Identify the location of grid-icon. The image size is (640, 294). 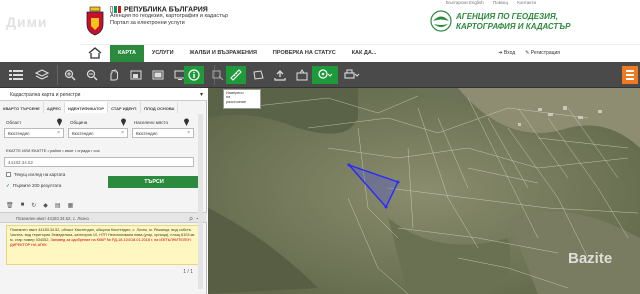
(630, 75).